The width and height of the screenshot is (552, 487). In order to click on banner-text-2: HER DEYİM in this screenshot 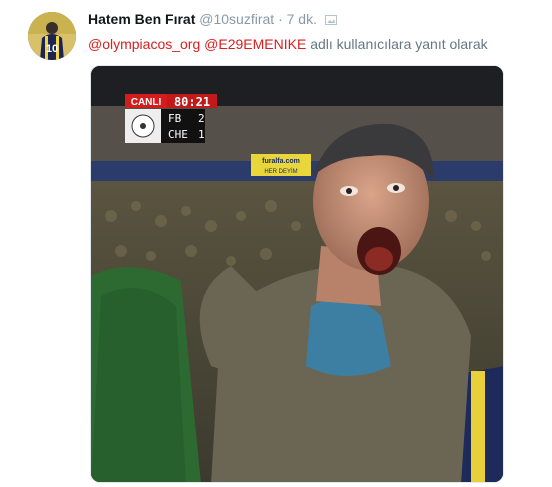, I will do `click(280, 171)`.